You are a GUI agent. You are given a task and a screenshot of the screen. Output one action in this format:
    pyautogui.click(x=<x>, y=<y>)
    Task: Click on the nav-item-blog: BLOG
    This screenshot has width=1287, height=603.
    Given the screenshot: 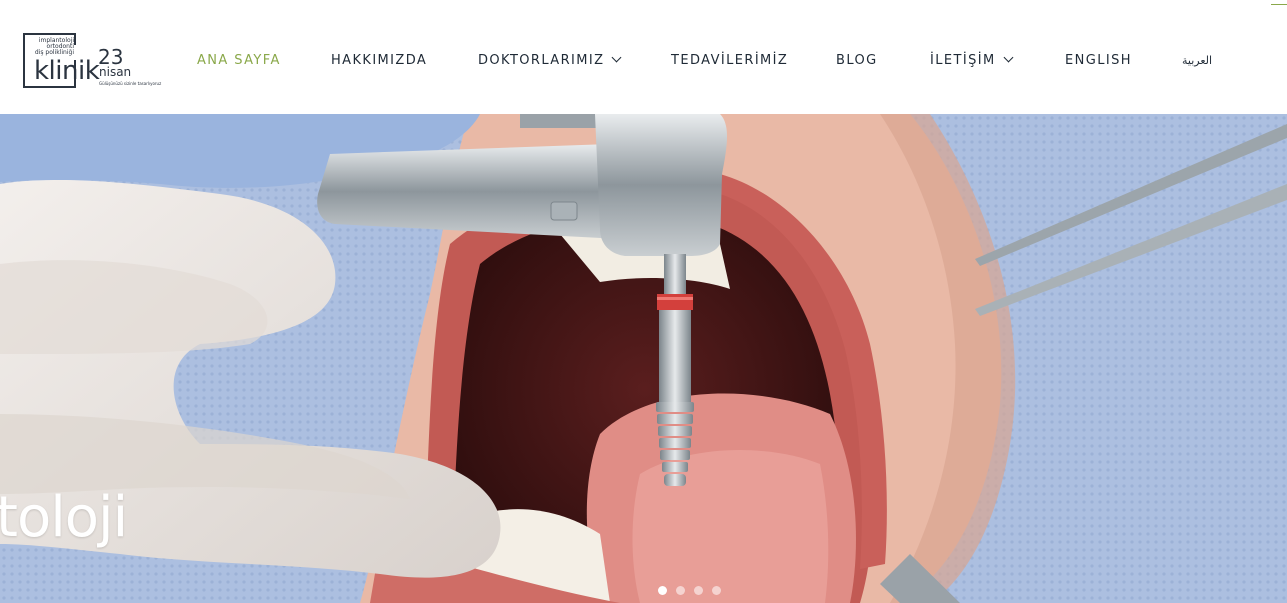 What is the action you would take?
    pyautogui.click(x=857, y=61)
    